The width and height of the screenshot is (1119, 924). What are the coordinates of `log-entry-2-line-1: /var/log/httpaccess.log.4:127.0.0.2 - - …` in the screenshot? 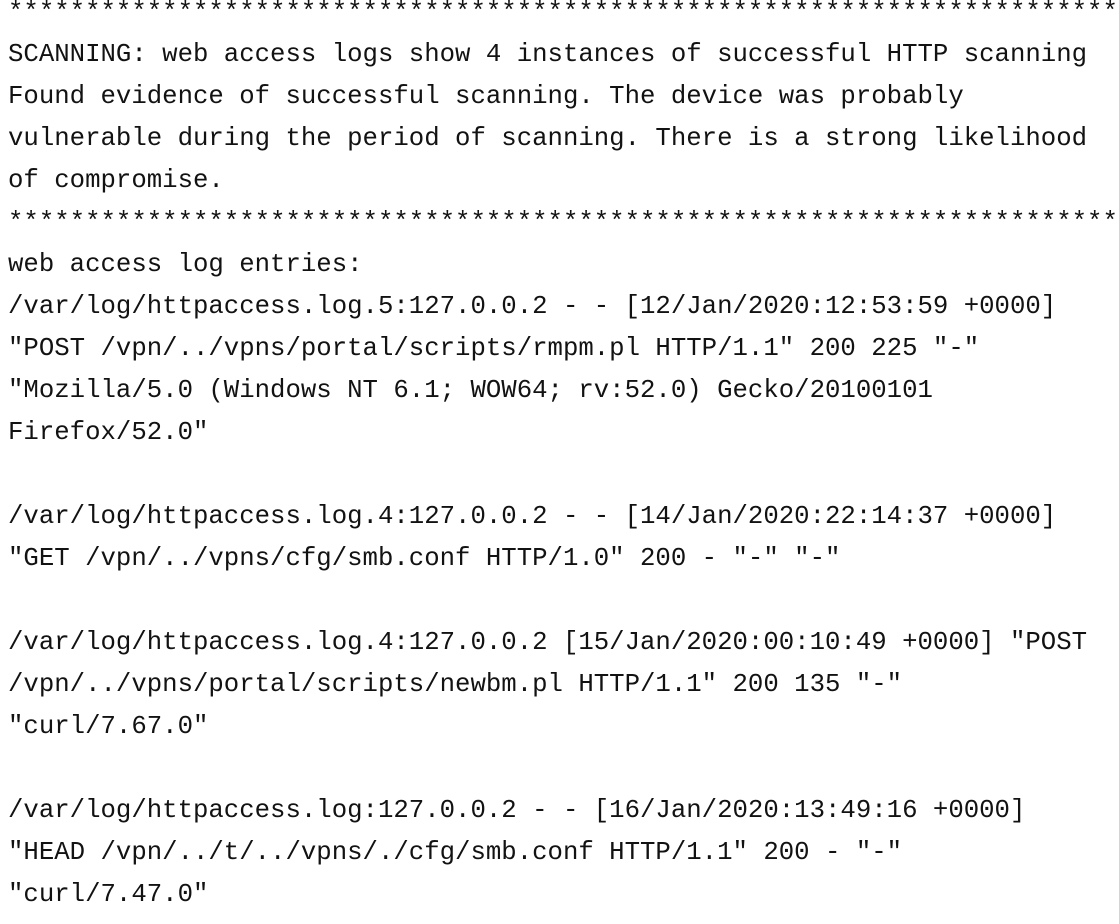 It's located at (532, 516).